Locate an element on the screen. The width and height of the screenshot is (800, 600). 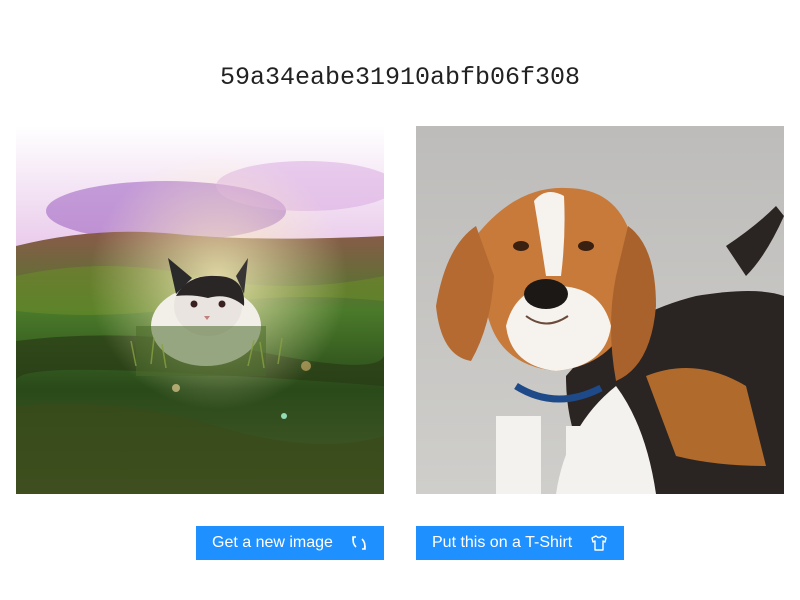
tshirt-icon is located at coordinates (599, 543).